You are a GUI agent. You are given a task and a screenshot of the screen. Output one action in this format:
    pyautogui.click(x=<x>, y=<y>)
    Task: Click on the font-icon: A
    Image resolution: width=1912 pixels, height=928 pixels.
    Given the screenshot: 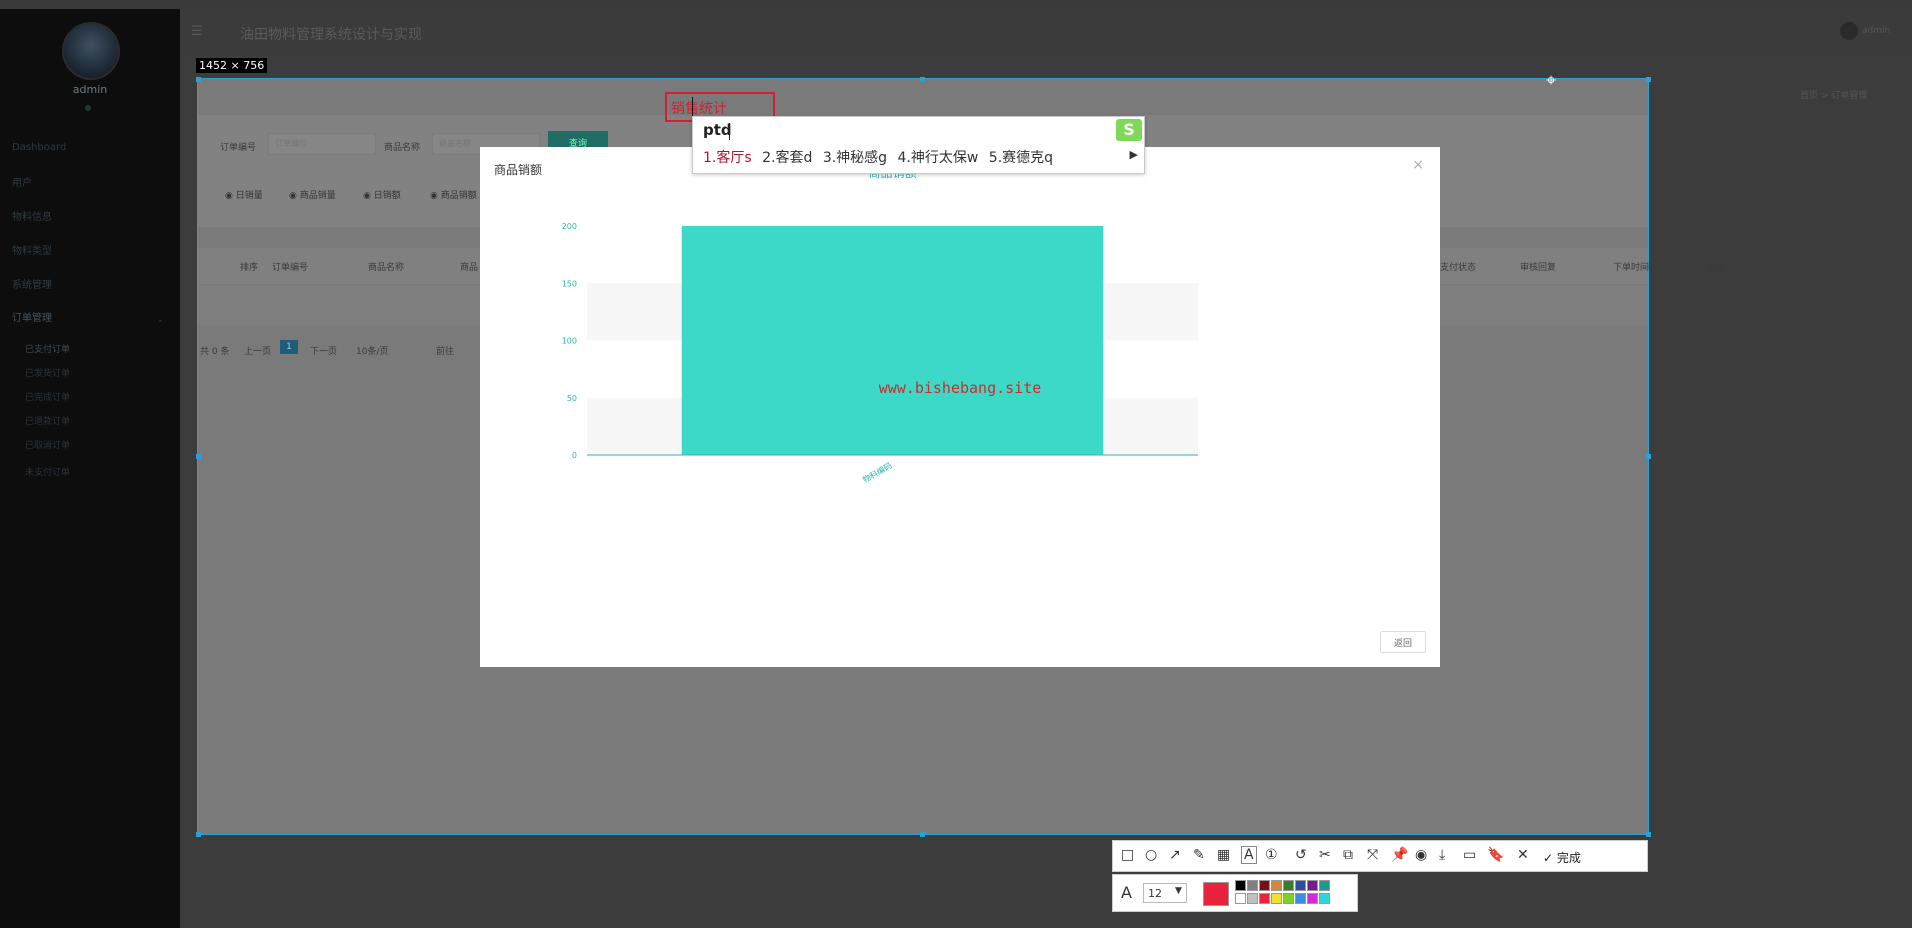 What is the action you would take?
    pyautogui.click(x=1126, y=892)
    